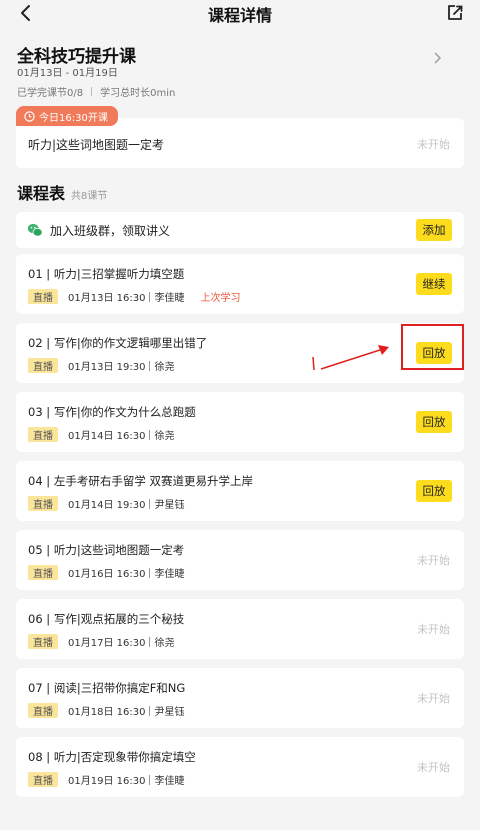 The image size is (480, 830). Describe the element at coordinates (350, 358) in the screenshot. I see `red-arrow-icon` at that location.